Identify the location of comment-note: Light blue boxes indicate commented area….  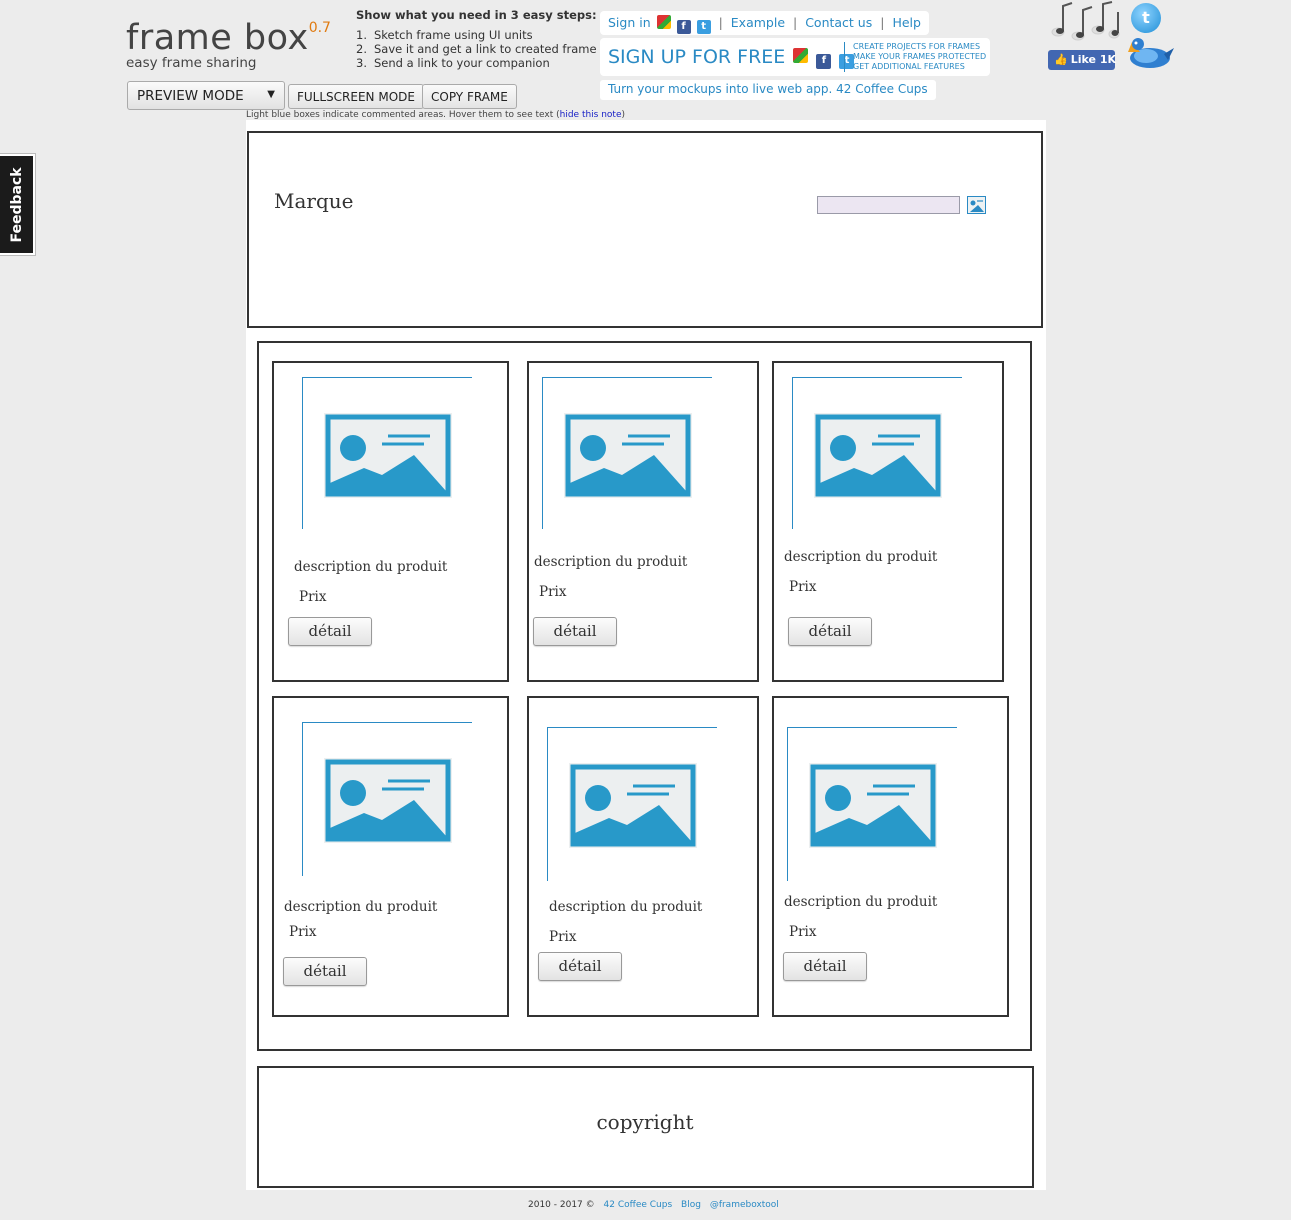
(436, 115).